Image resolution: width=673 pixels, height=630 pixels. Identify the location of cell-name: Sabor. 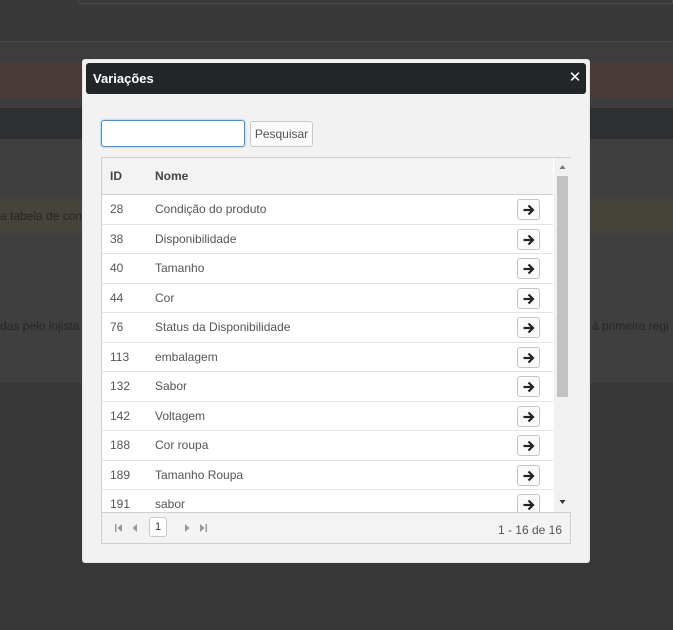
(171, 386).